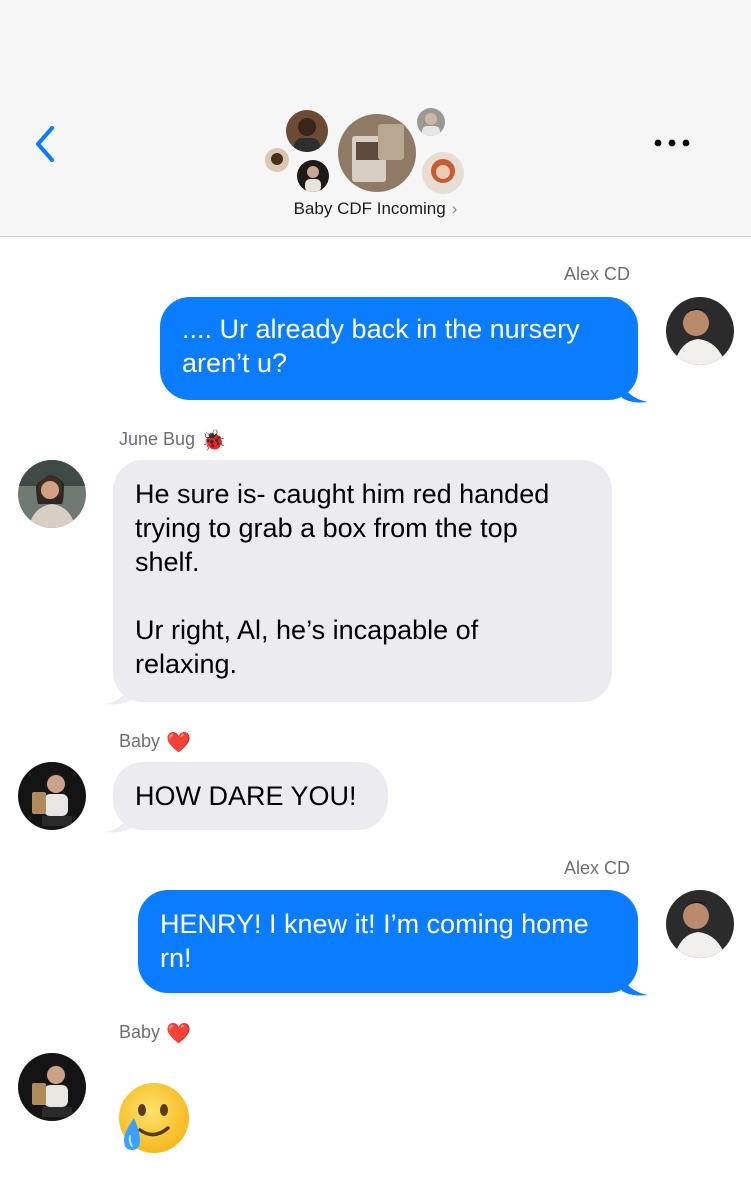 The image size is (751, 1200). I want to click on group-title-label: Baby CDF Incoming, so click(369, 208).